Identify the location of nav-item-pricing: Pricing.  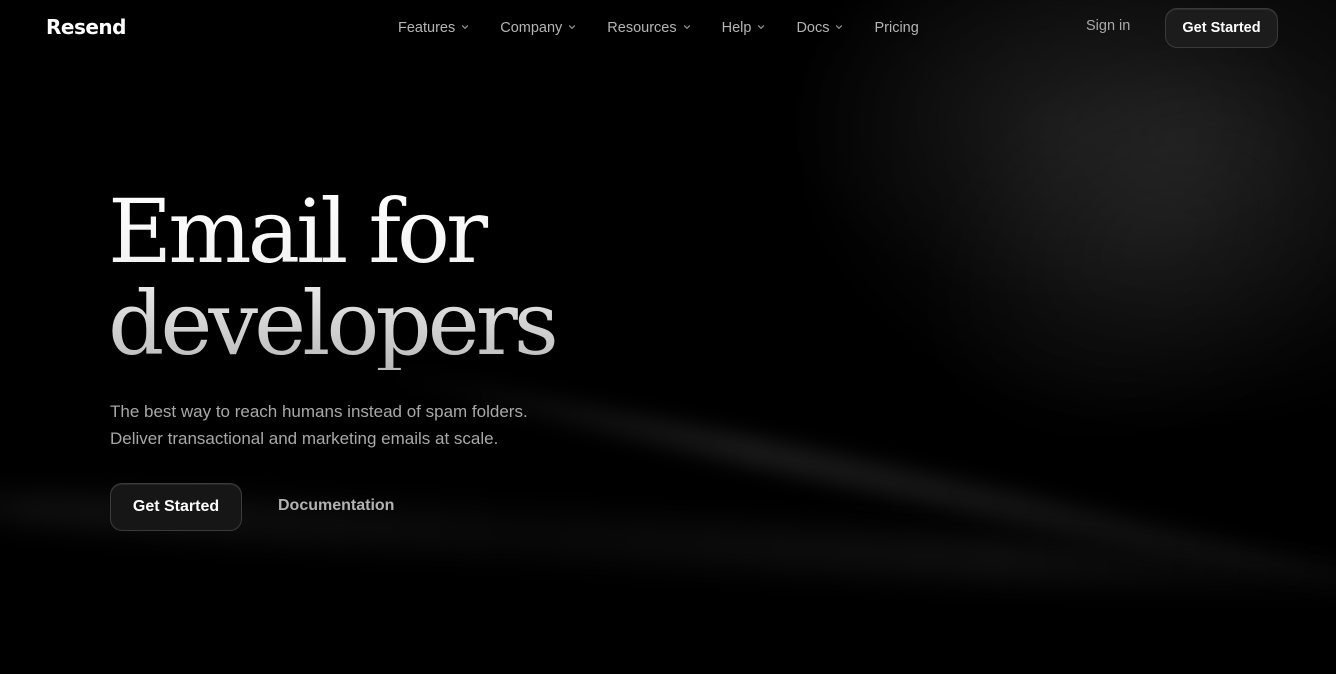
(896, 28).